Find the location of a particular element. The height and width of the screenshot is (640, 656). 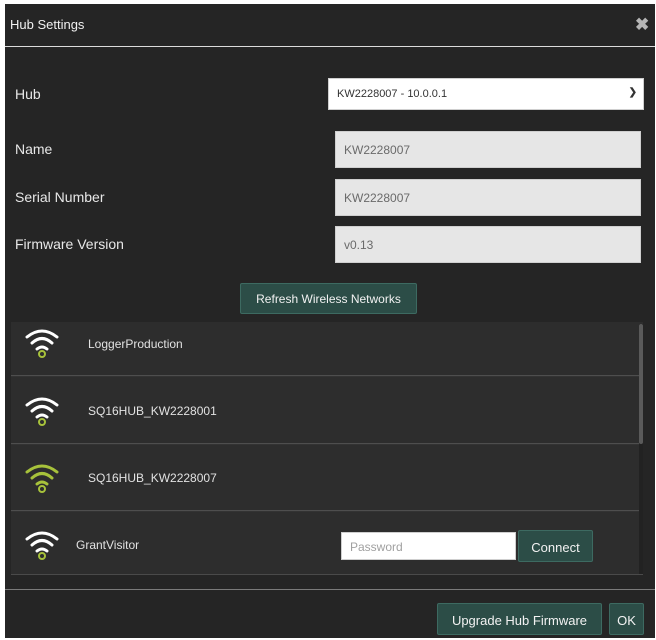

title-bar: Hub Settings ✖ is located at coordinates (330, 25).